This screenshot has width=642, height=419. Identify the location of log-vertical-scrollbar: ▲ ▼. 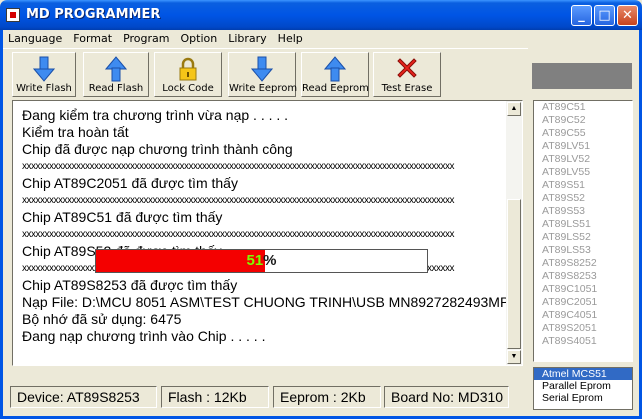
(514, 233).